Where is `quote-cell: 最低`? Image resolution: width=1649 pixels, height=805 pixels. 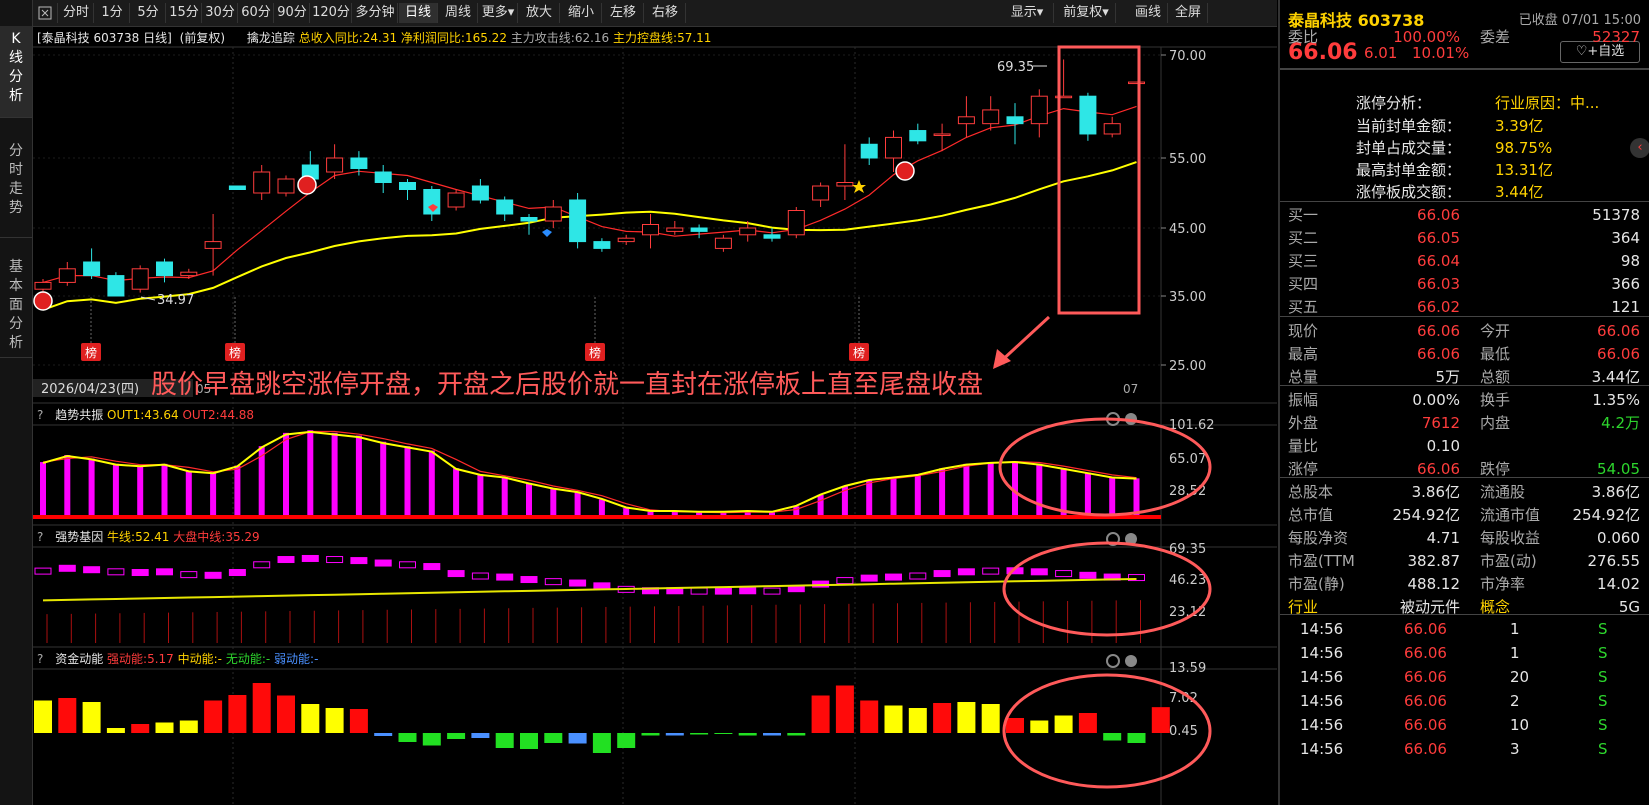 quote-cell: 最低 is located at coordinates (1495, 354).